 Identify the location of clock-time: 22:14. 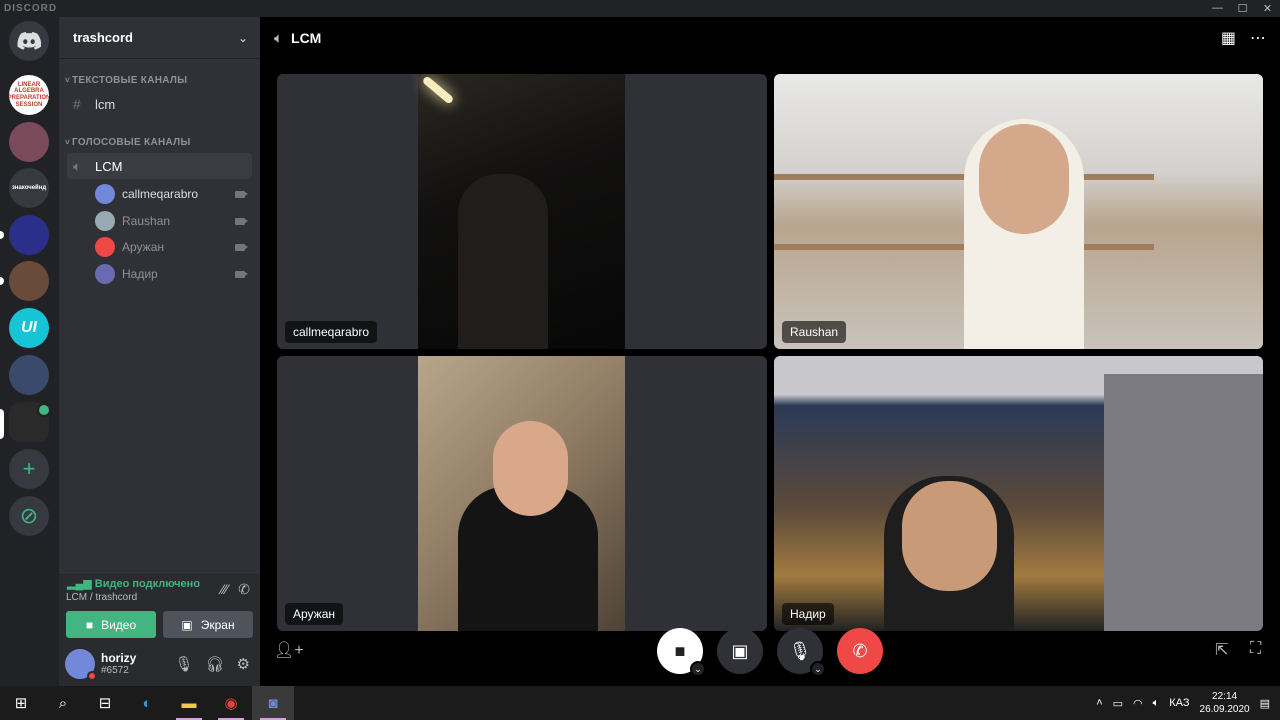
(1225, 696).